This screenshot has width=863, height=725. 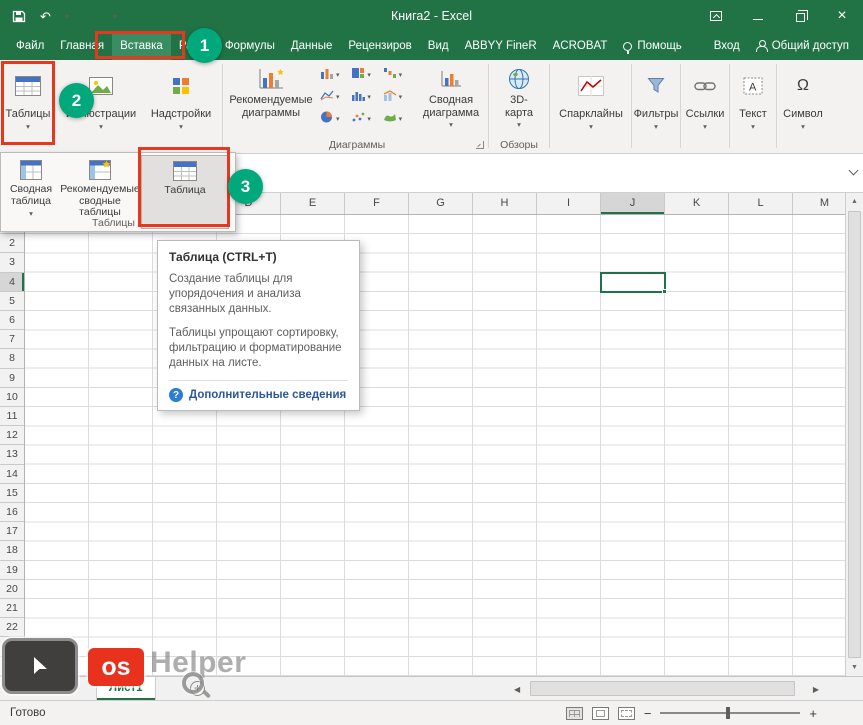 What do you see at coordinates (758, 16) in the screenshot?
I see `minimize-icon` at bounding box center [758, 16].